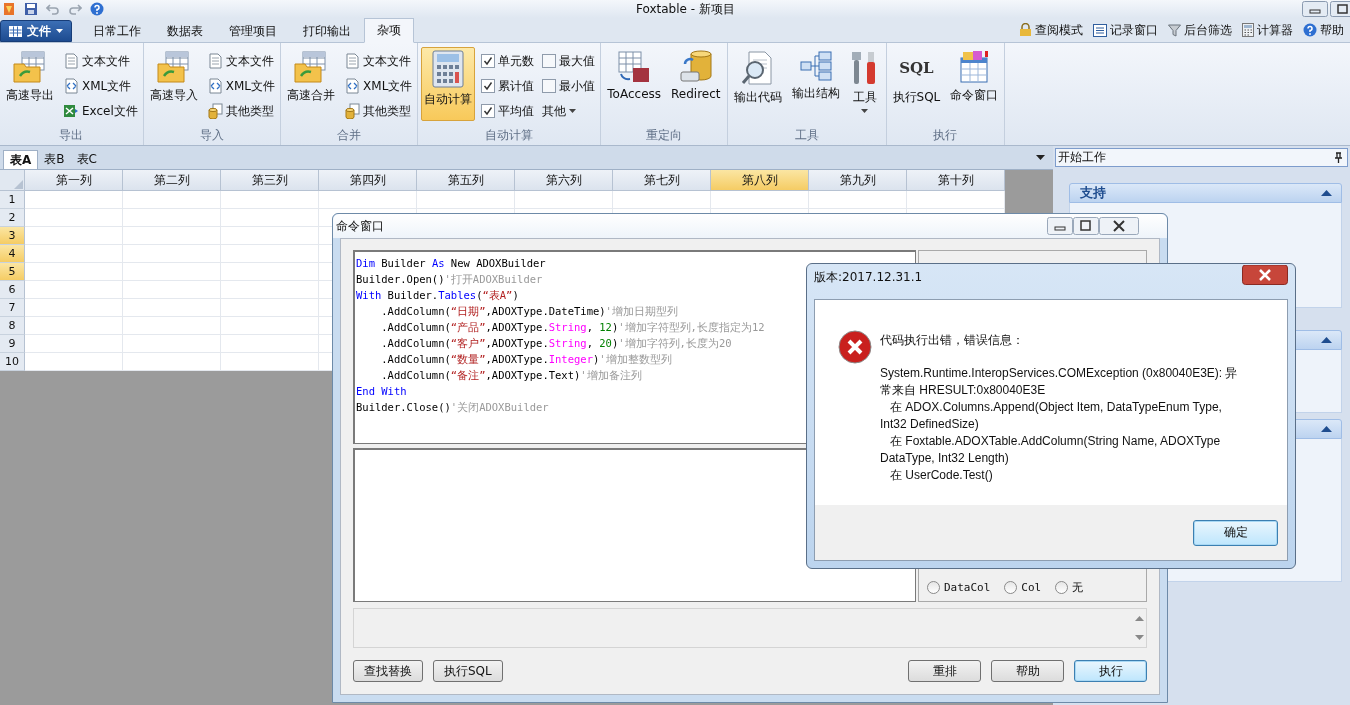  What do you see at coordinates (21, 159) in the screenshot?
I see `sheet-tab: 表A` at bounding box center [21, 159].